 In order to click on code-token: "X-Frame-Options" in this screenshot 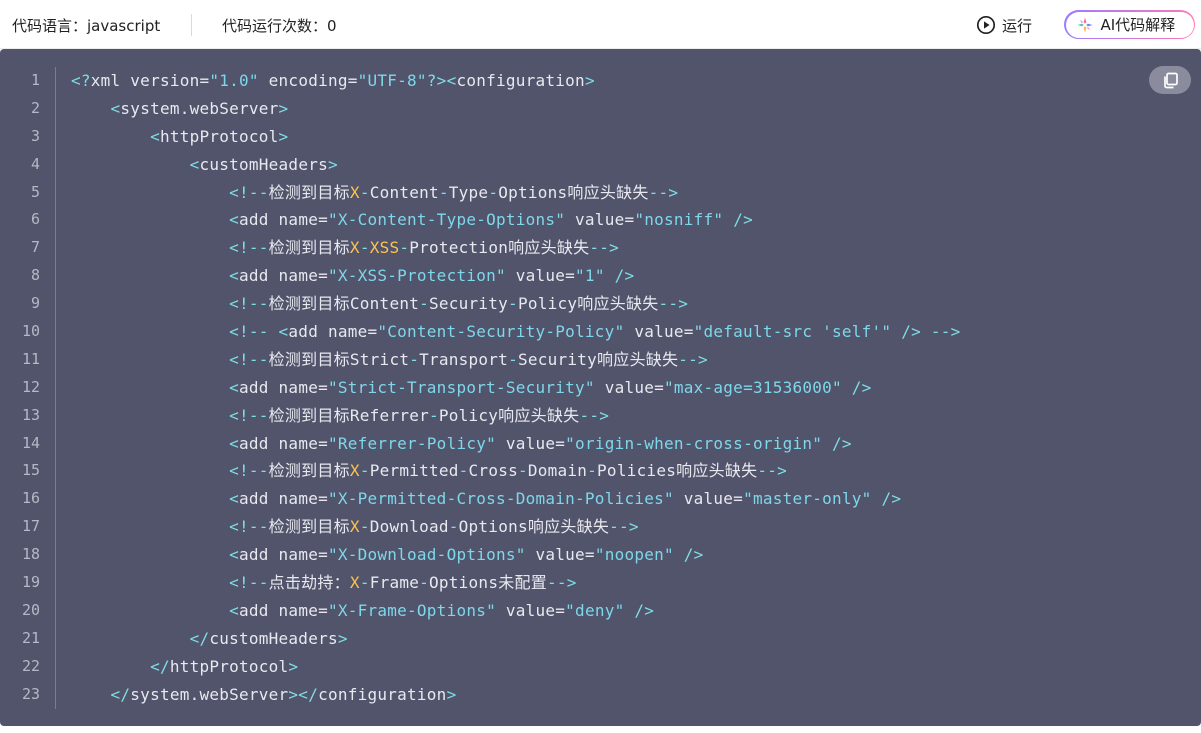, I will do `click(411, 610)`.